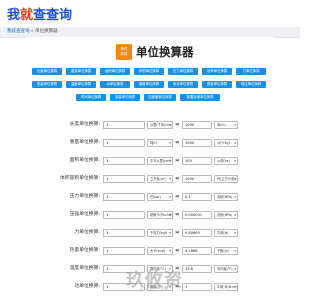  I want to click on calculator-badge-icon: 单位 换算, so click(124, 52).